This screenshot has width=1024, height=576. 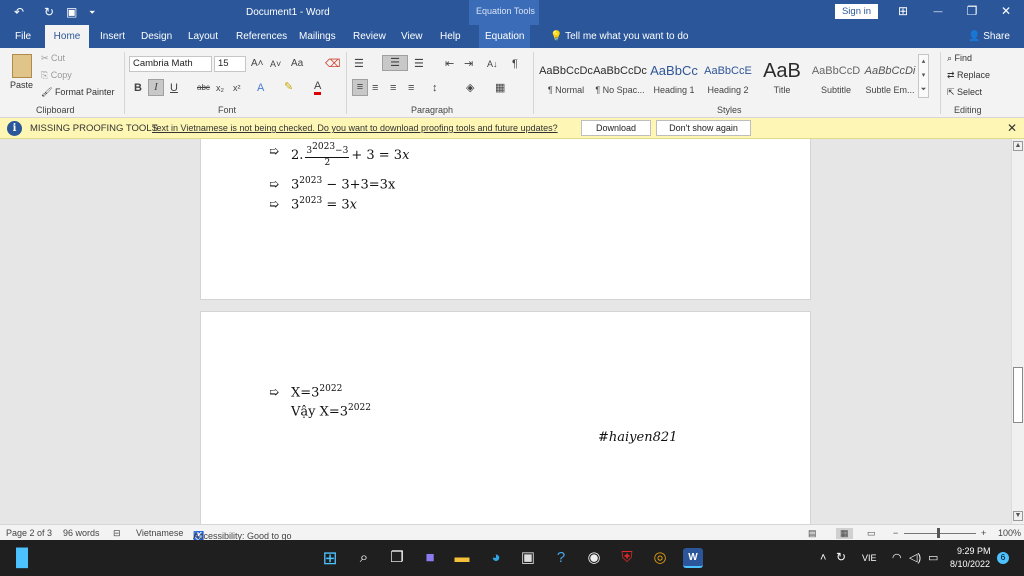 I want to click on tab-view: View, so click(x=412, y=36).